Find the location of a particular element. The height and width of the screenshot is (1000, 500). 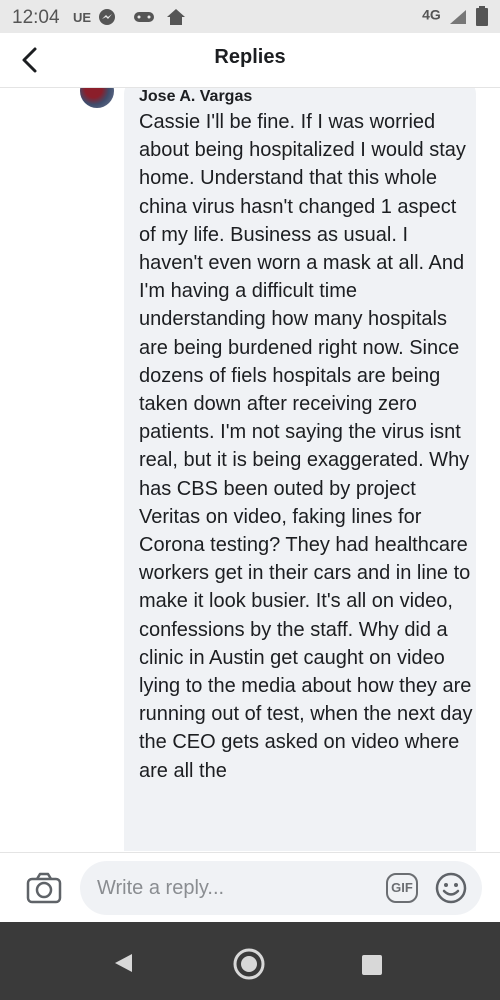

reply-input: Write a reply... GIF is located at coordinates (281, 888).